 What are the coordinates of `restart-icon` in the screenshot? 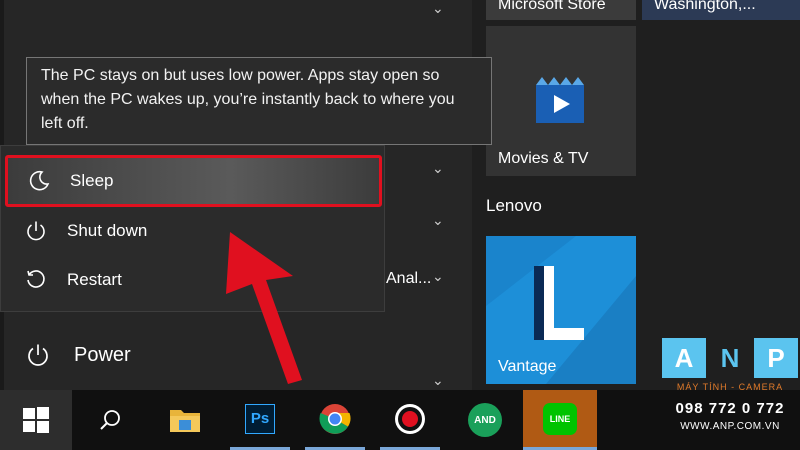 It's located at (36, 280).